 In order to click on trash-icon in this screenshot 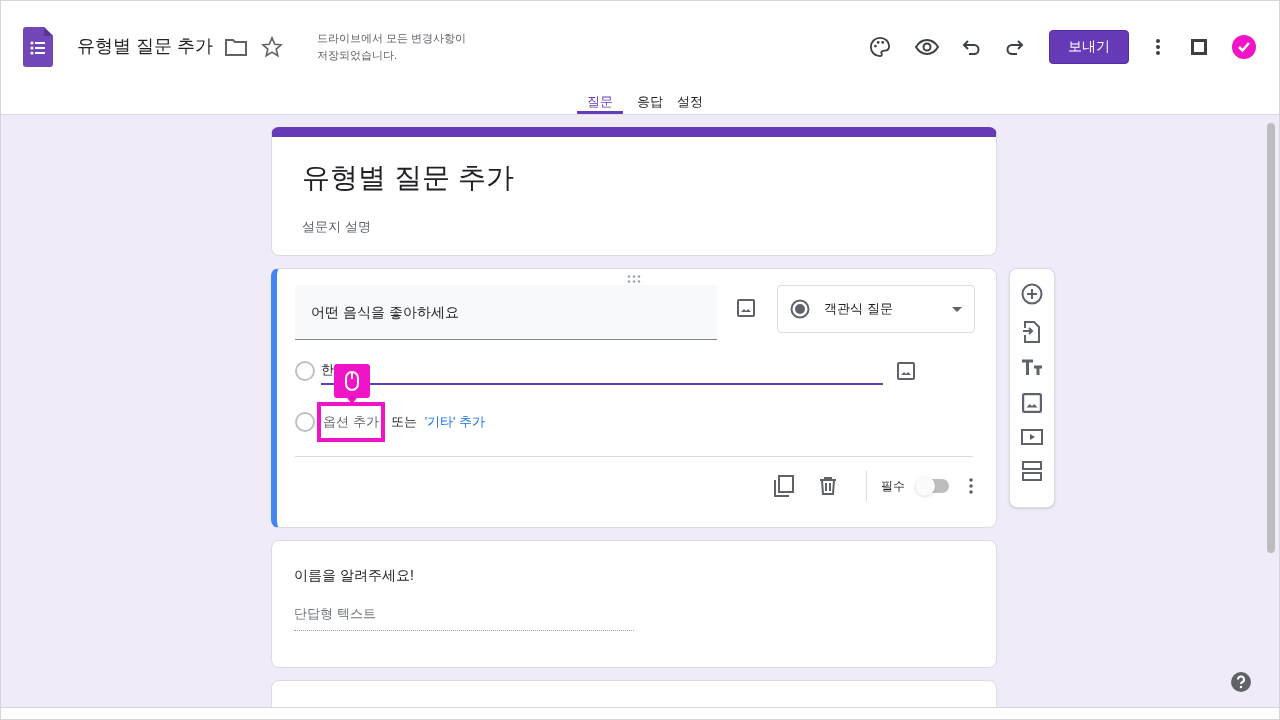, I will do `click(828, 486)`.